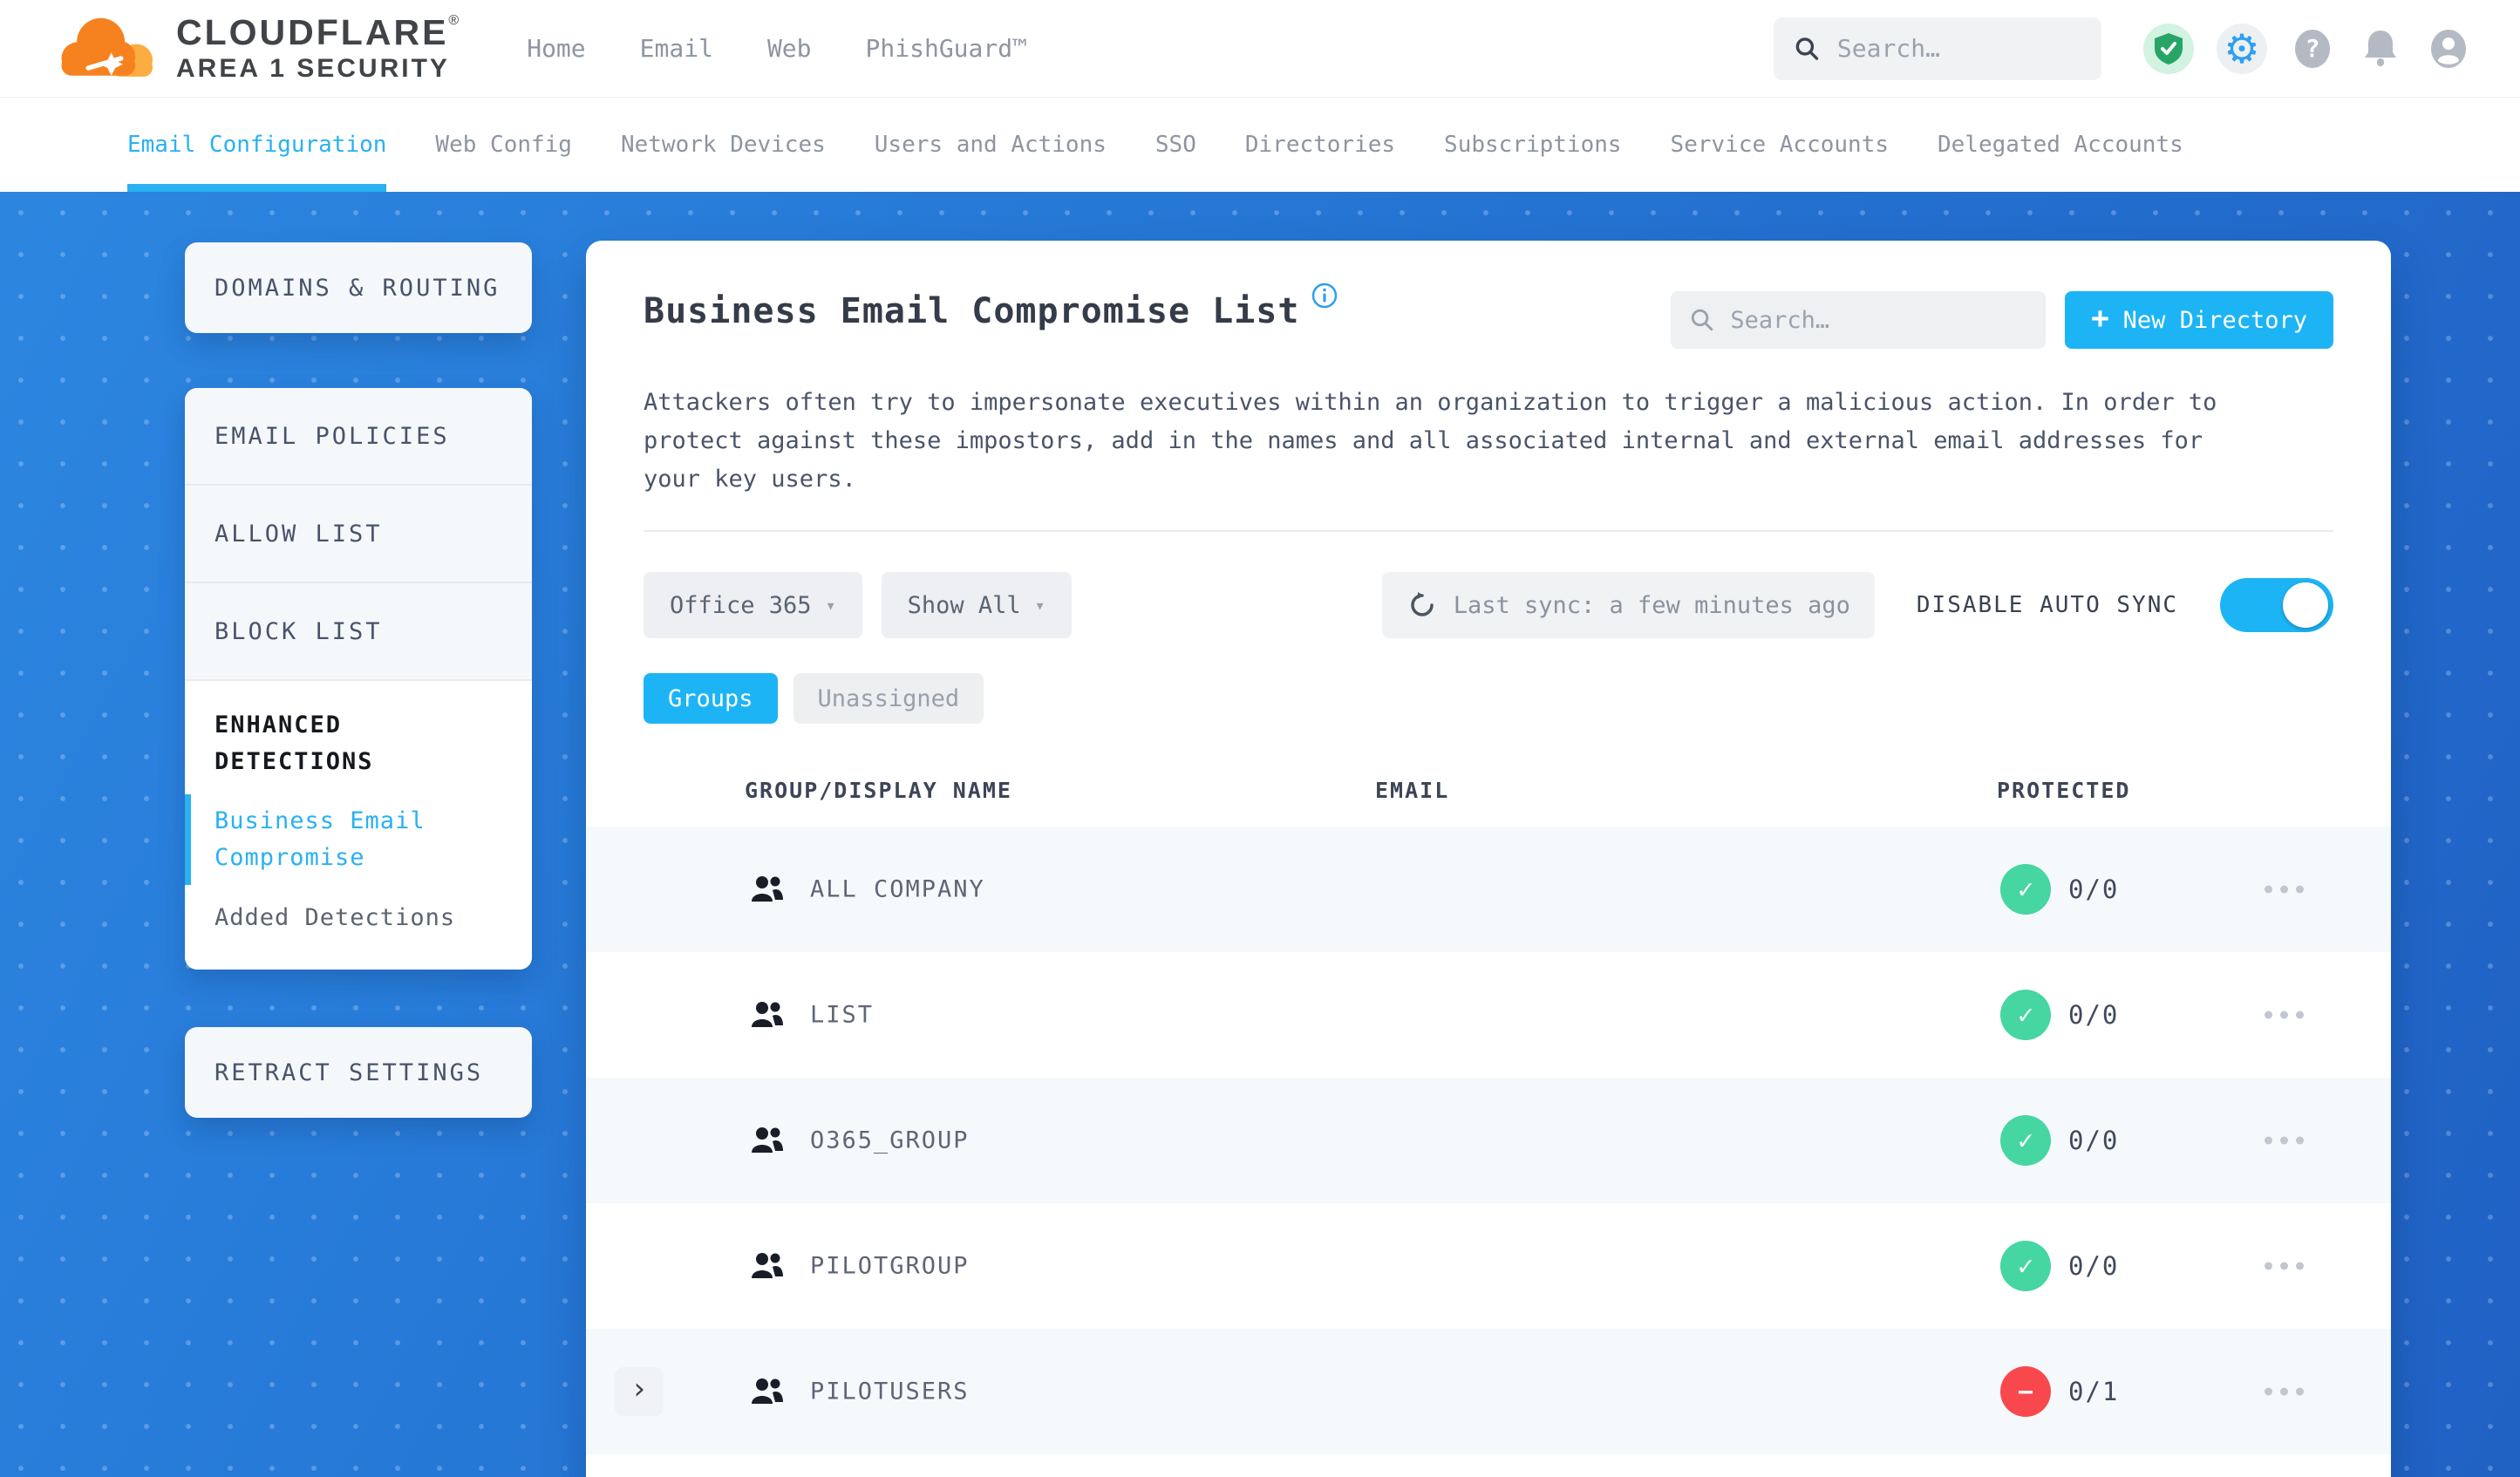  I want to click on tab-network-devices: Network Devices, so click(723, 145).